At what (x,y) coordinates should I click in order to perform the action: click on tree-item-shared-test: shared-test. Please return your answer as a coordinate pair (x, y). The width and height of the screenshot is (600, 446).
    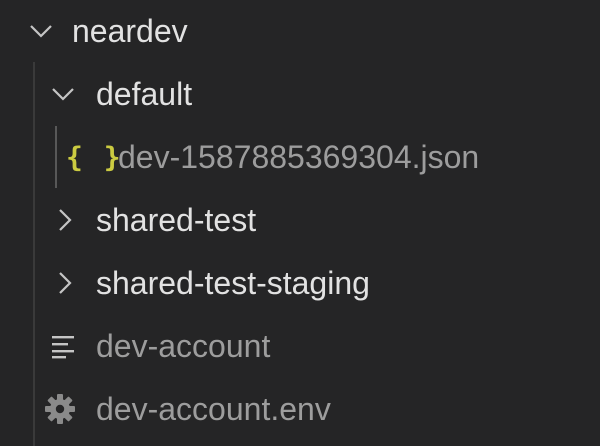
    Looking at the image, I should click on (300, 220).